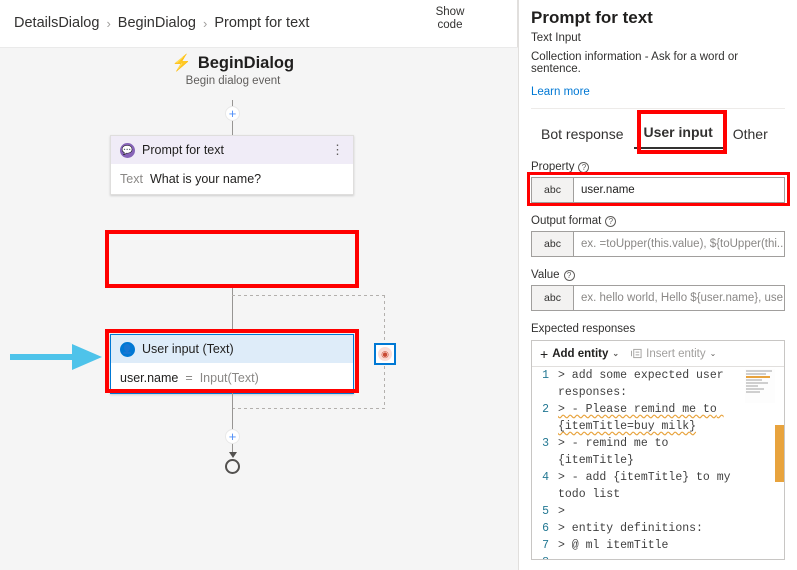 This screenshot has height=570, width=797. I want to click on end-node, so click(232, 466).